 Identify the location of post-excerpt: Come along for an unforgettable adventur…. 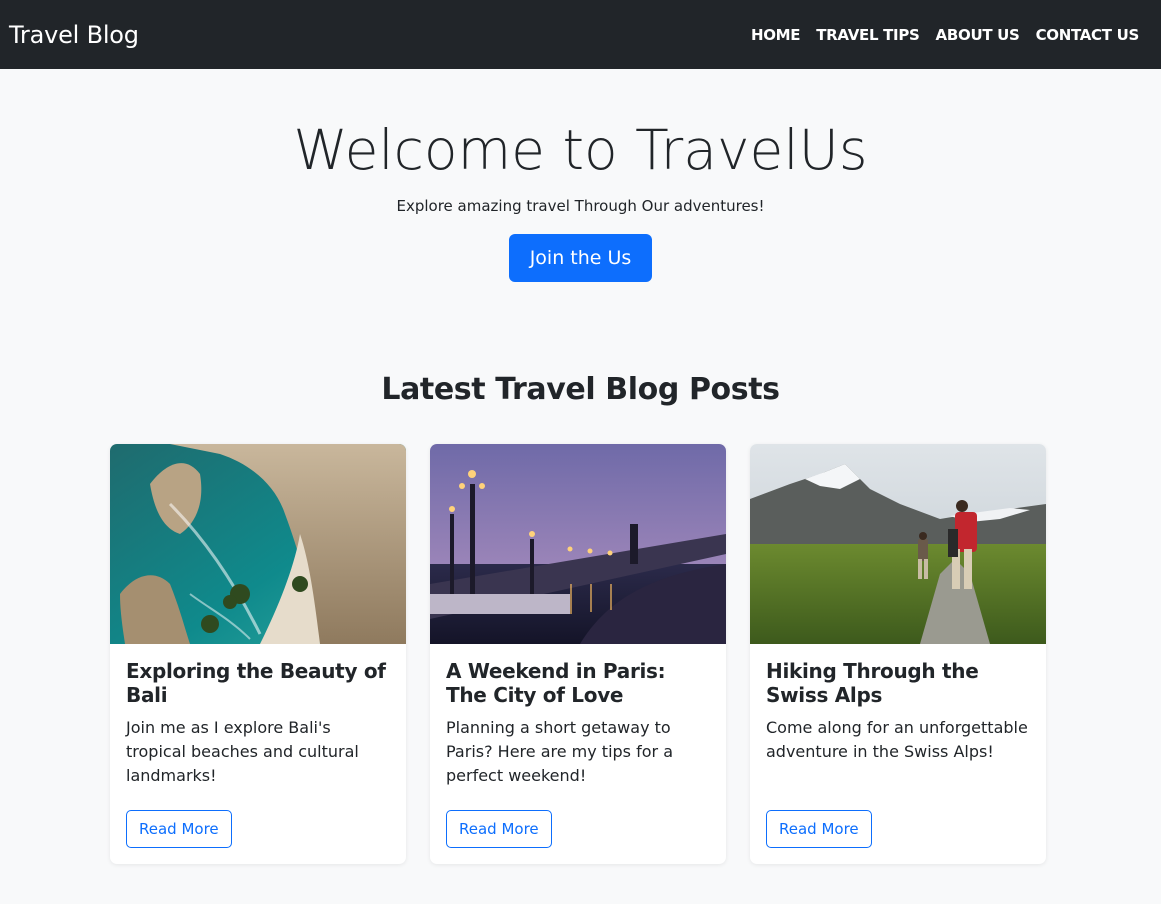
(897, 739).